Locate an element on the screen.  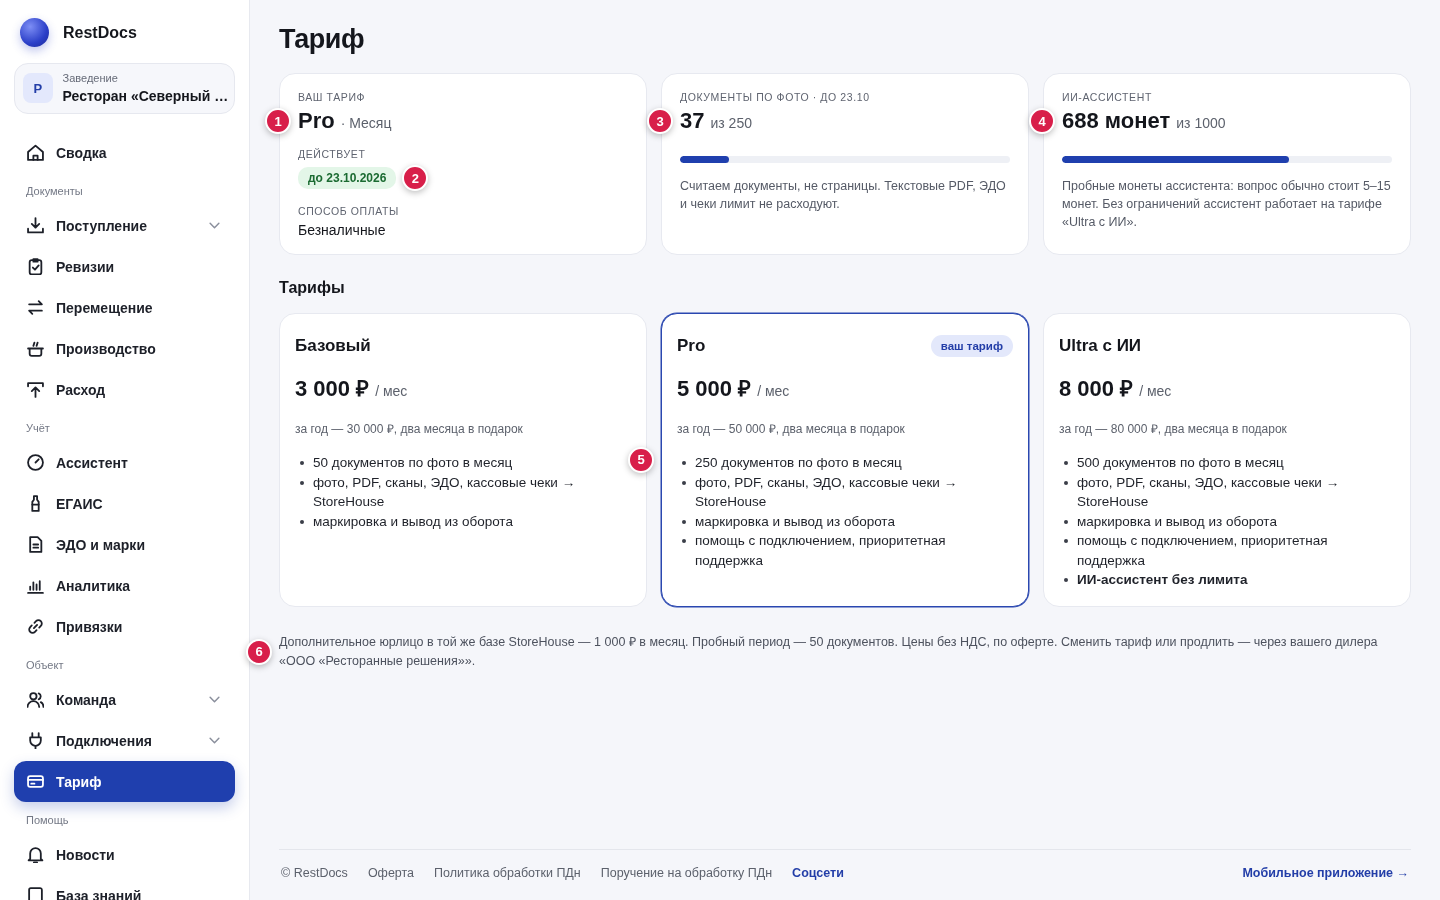
validity-badge: до 23.10.2026 is located at coordinates (347, 178).